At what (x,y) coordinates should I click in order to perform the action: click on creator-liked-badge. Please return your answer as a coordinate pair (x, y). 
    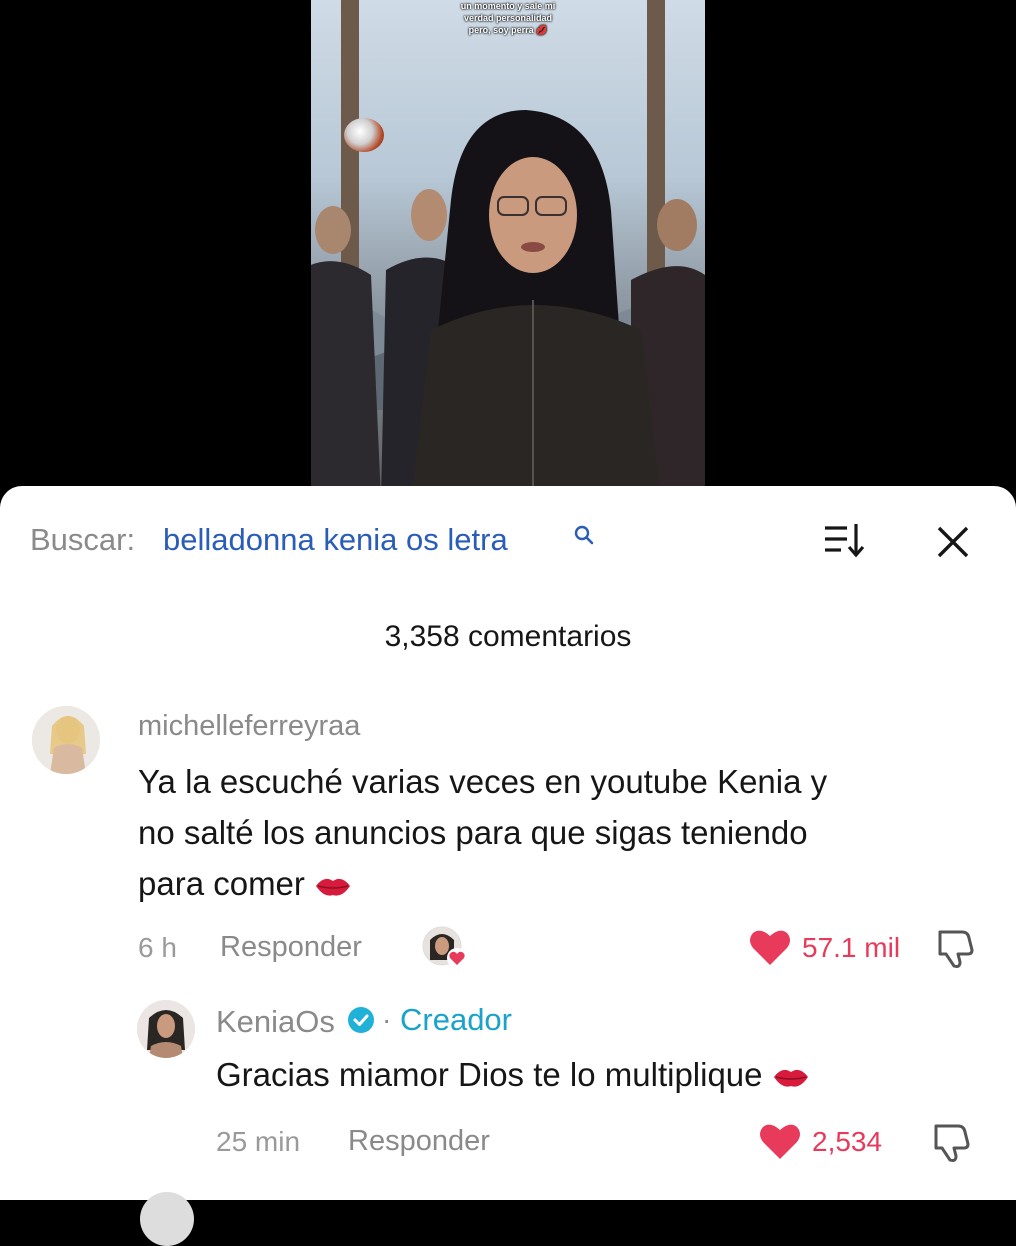
    Looking at the image, I should click on (445, 948).